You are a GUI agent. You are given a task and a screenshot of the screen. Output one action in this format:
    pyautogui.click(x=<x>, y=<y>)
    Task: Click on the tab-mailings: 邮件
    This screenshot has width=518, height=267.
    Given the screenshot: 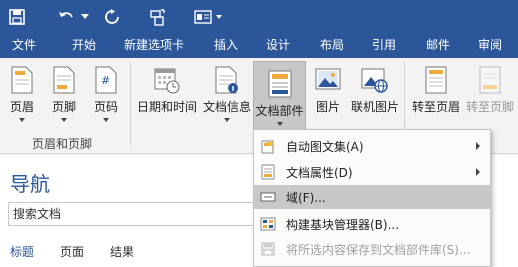 What is the action you would take?
    pyautogui.click(x=438, y=46)
    